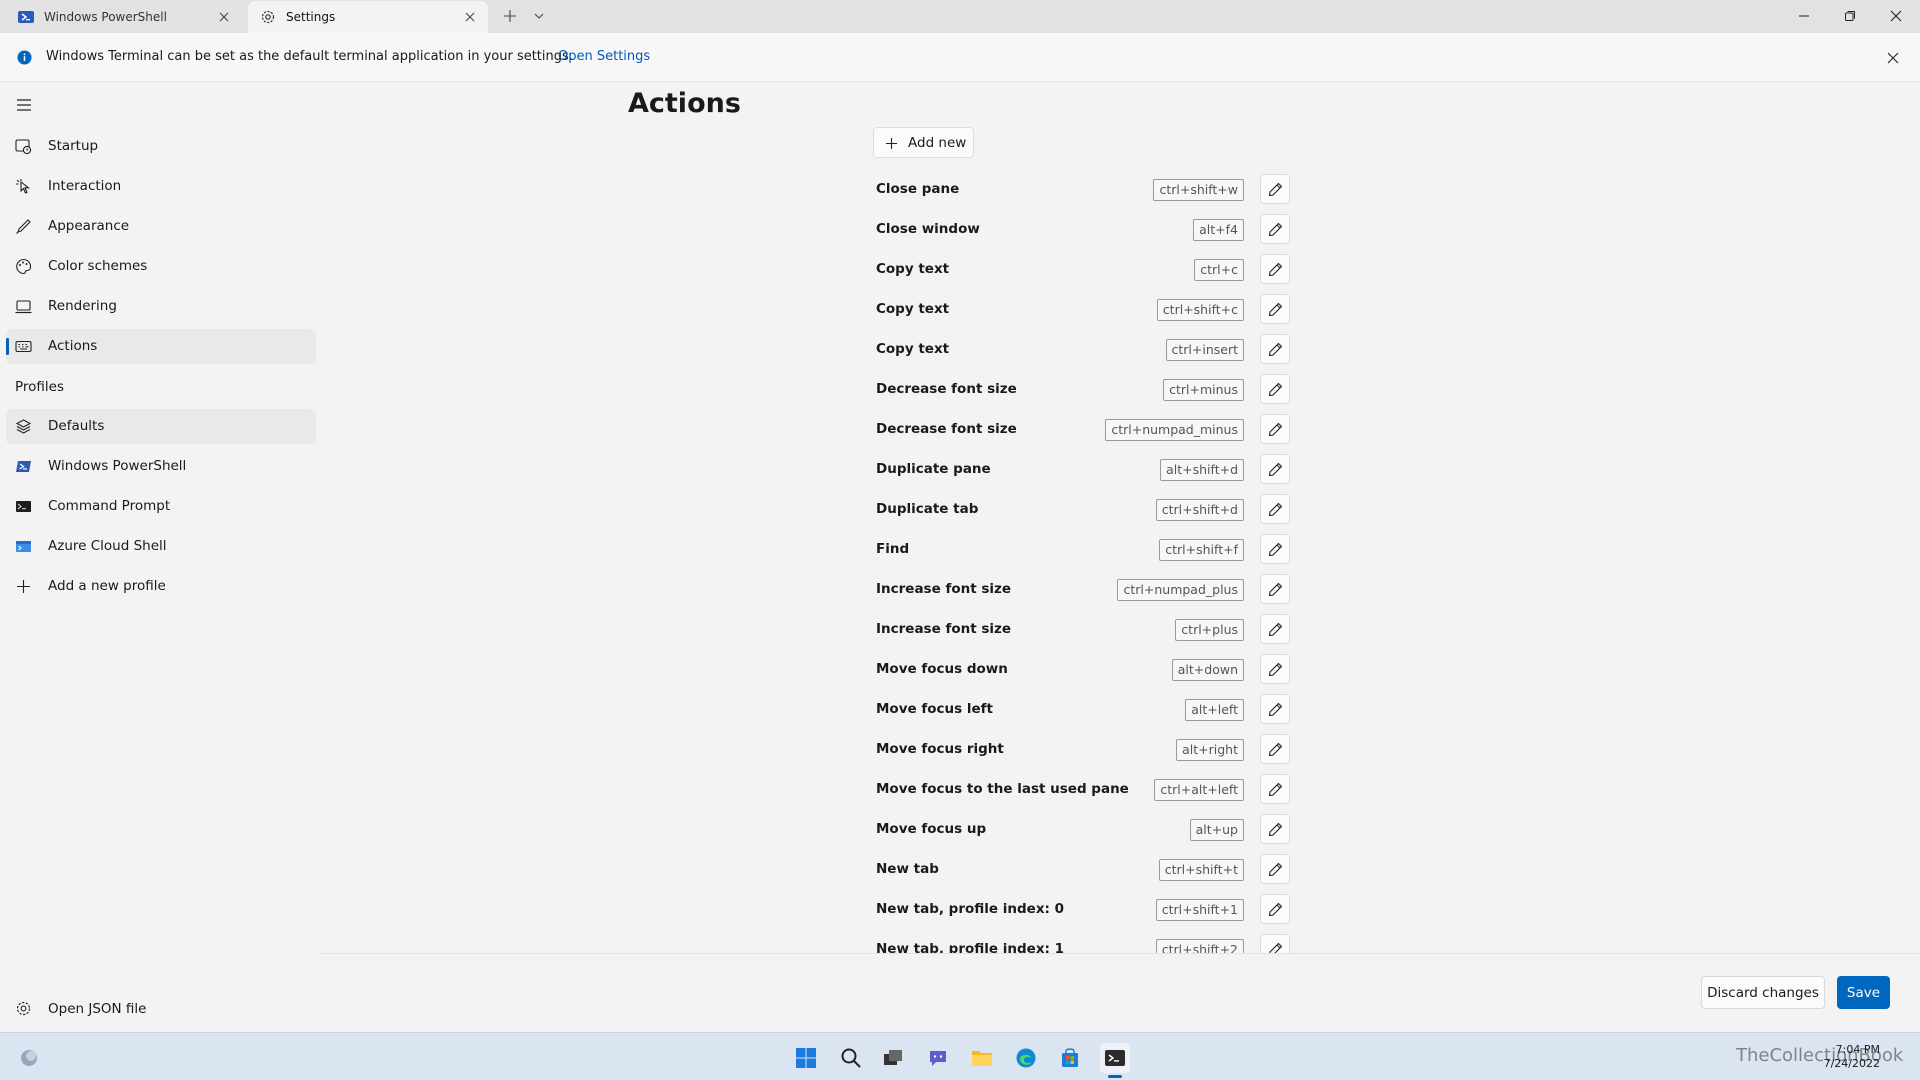 The height and width of the screenshot is (1080, 1920). What do you see at coordinates (1115, 1076) in the screenshot?
I see `active-app-indicator` at bounding box center [1115, 1076].